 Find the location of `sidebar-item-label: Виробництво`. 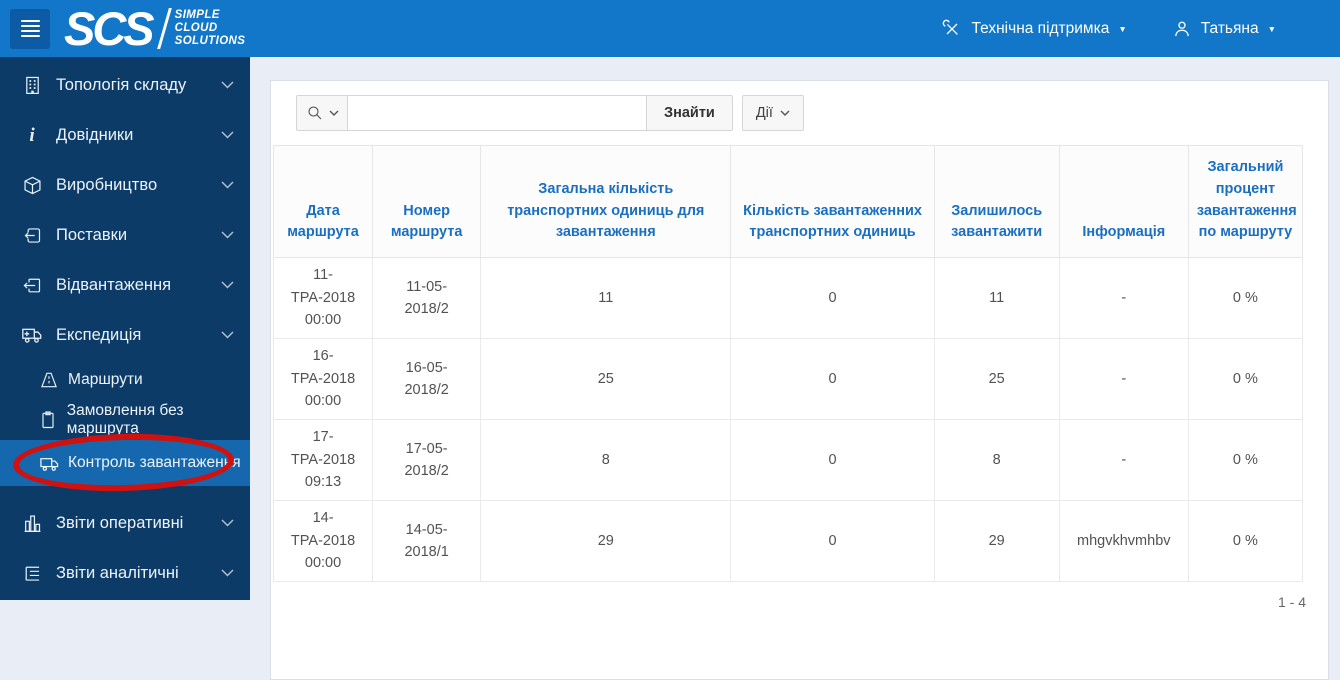

sidebar-item-label: Виробництво is located at coordinates (107, 184).